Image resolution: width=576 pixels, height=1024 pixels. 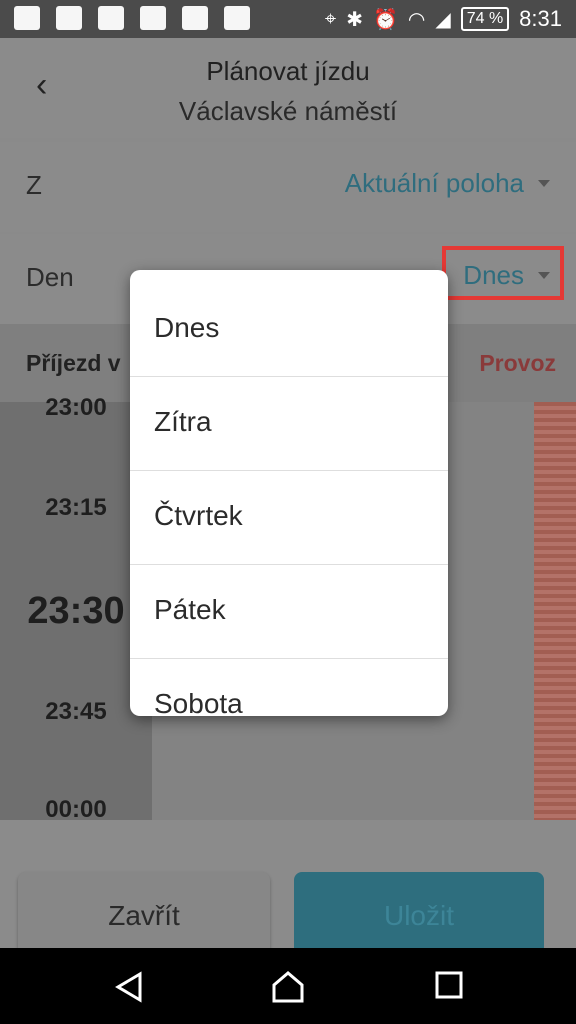 What do you see at coordinates (288, 88) in the screenshot?
I see `app-header: ‹ Plánovat jízdu Václavské náměstí` at bounding box center [288, 88].